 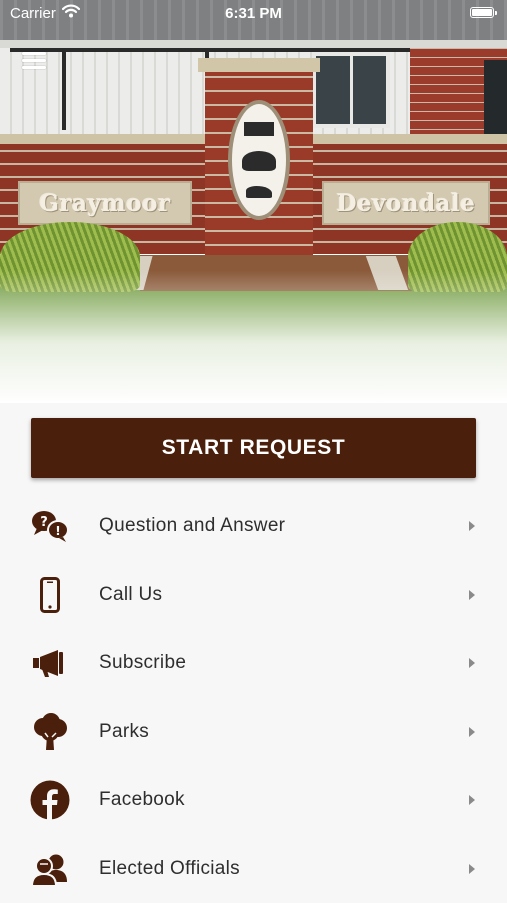 I want to click on iron-railing, so click(x=210, y=50).